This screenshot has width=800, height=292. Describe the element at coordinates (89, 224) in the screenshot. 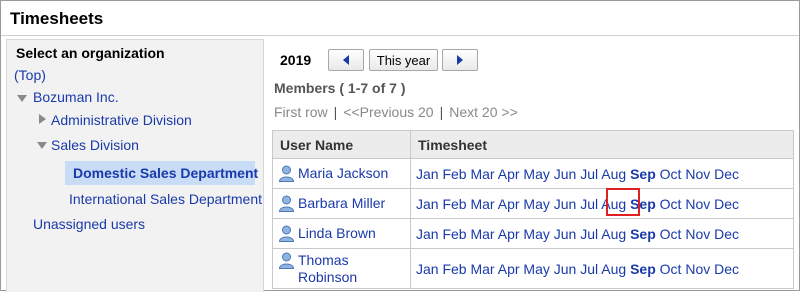

I see `tree-item-unassigned: Unassigned users` at that location.